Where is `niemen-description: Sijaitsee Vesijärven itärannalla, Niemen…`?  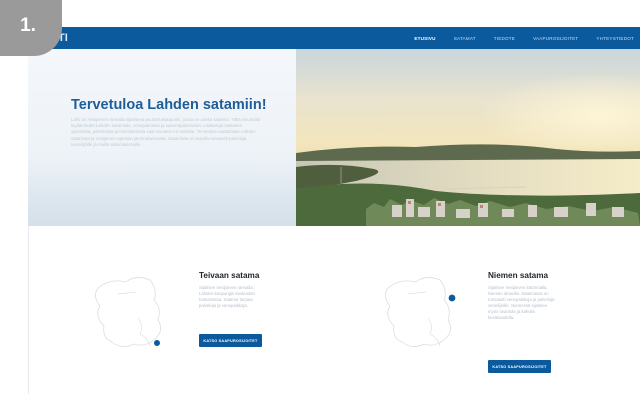
niemen-description: Sijaitsee Vesijärven itärannalla, Niemen… is located at coordinates (521, 303).